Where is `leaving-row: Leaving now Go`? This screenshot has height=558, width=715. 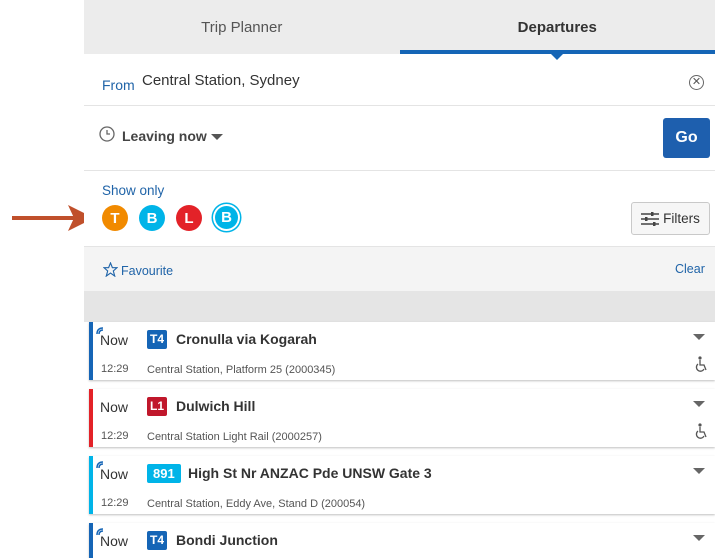 leaving-row: Leaving now Go is located at coordinates (399, 138).